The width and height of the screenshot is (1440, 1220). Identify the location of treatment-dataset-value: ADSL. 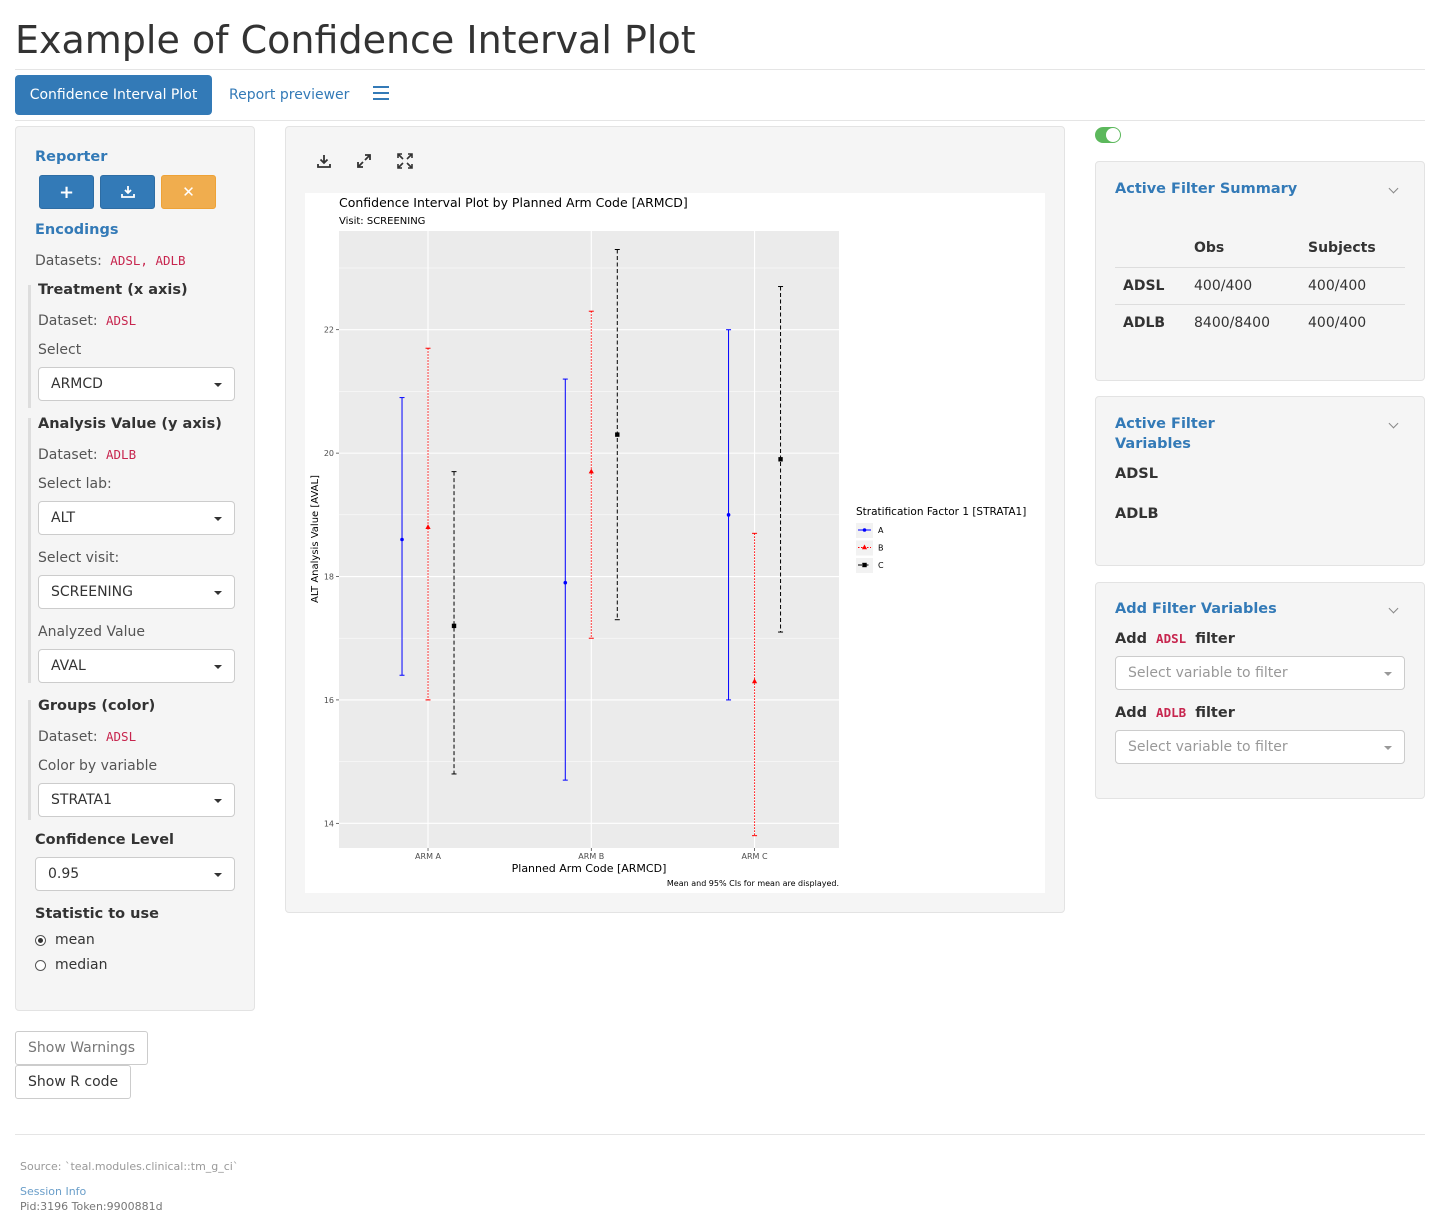
(121, 320).